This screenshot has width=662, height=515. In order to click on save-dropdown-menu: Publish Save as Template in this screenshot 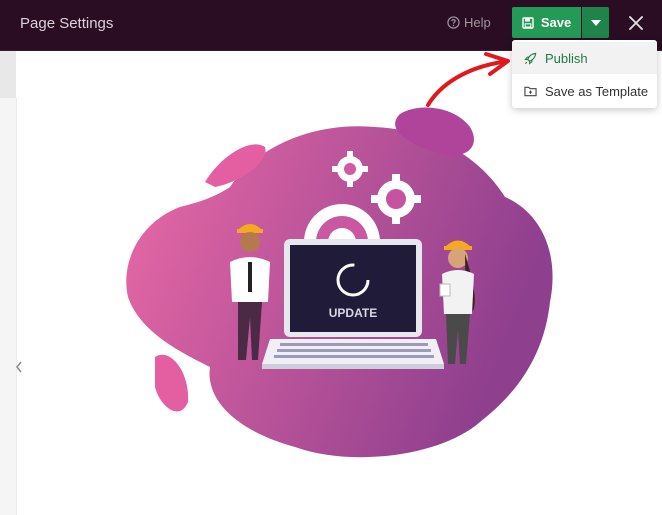, I will do `click(584, 74)`.